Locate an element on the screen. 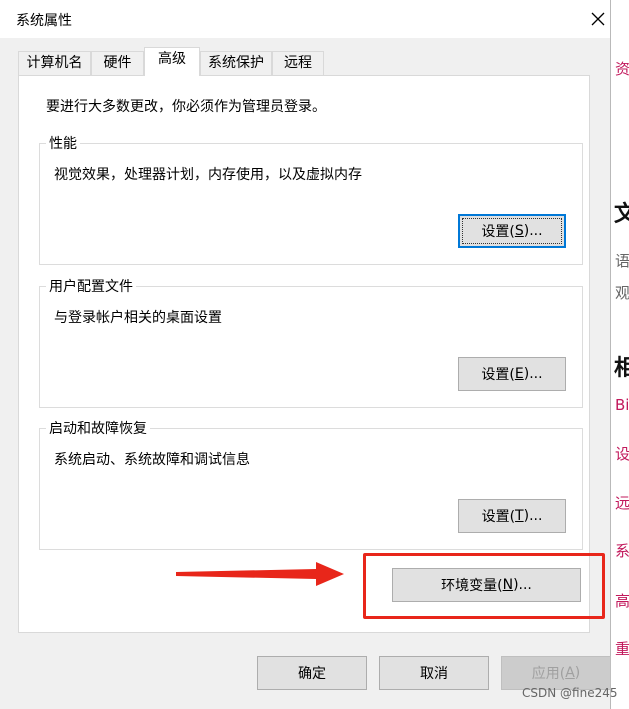 This screenshot has width=629, height=709. close-icon is located at coordinates (598, 19).